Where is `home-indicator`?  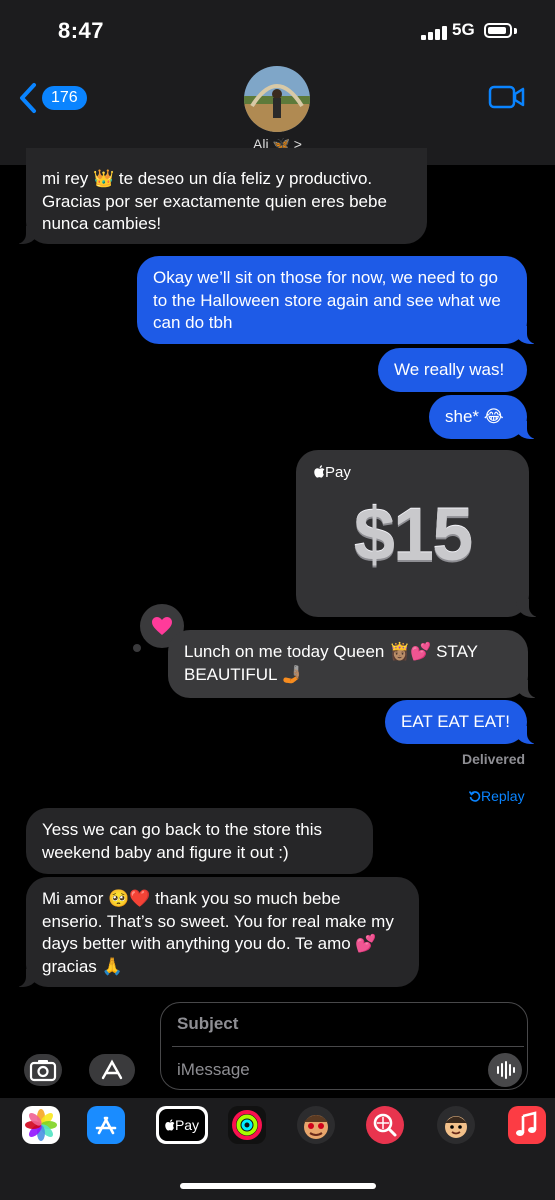
home-indicator is located at coordinates (278, 1186).